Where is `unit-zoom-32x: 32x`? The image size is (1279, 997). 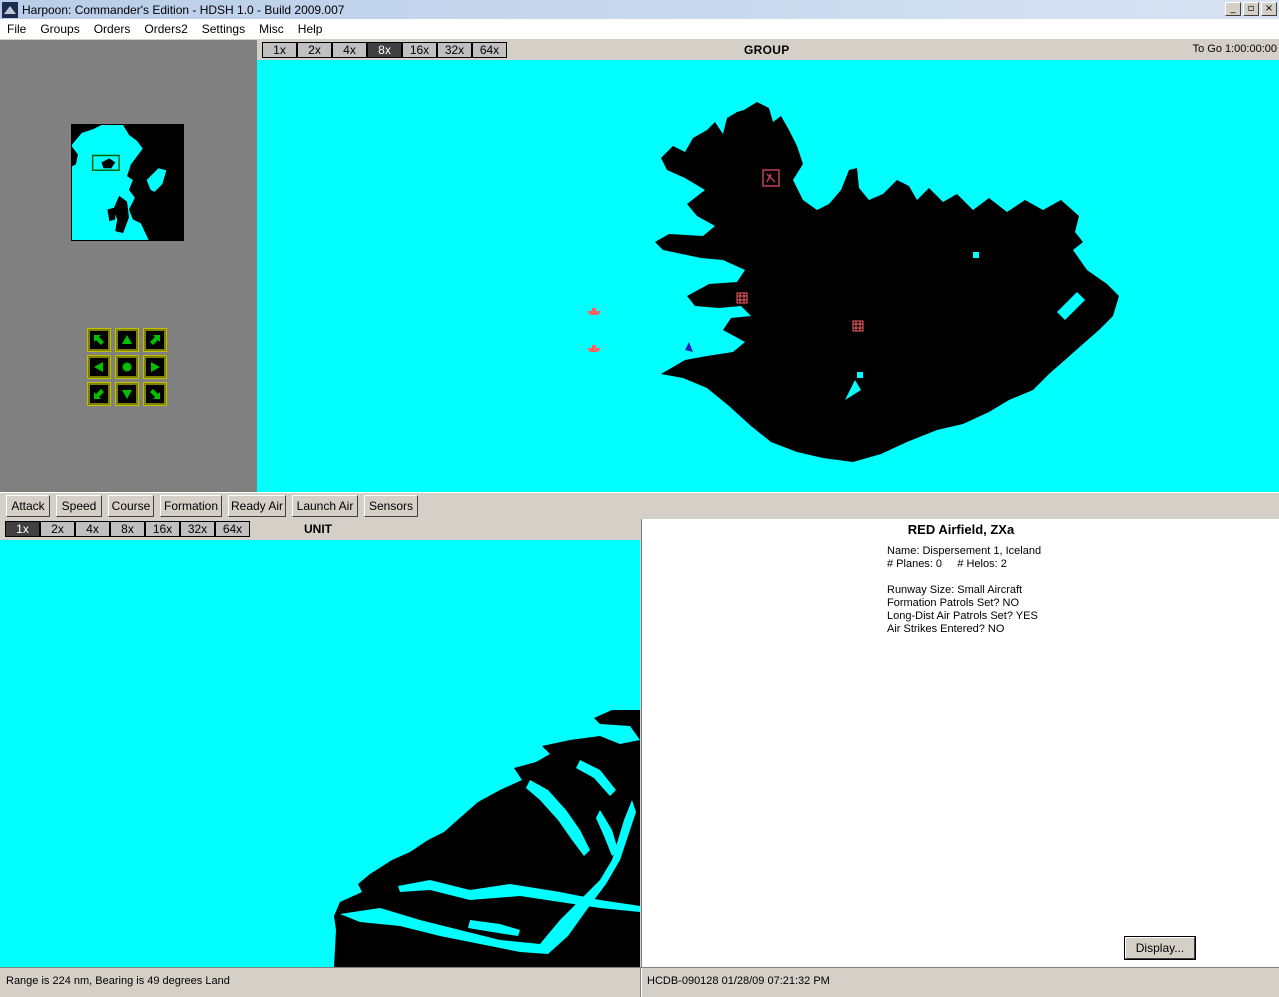
unit-zoom-32x: 32x is located at coordinates (197, 529).